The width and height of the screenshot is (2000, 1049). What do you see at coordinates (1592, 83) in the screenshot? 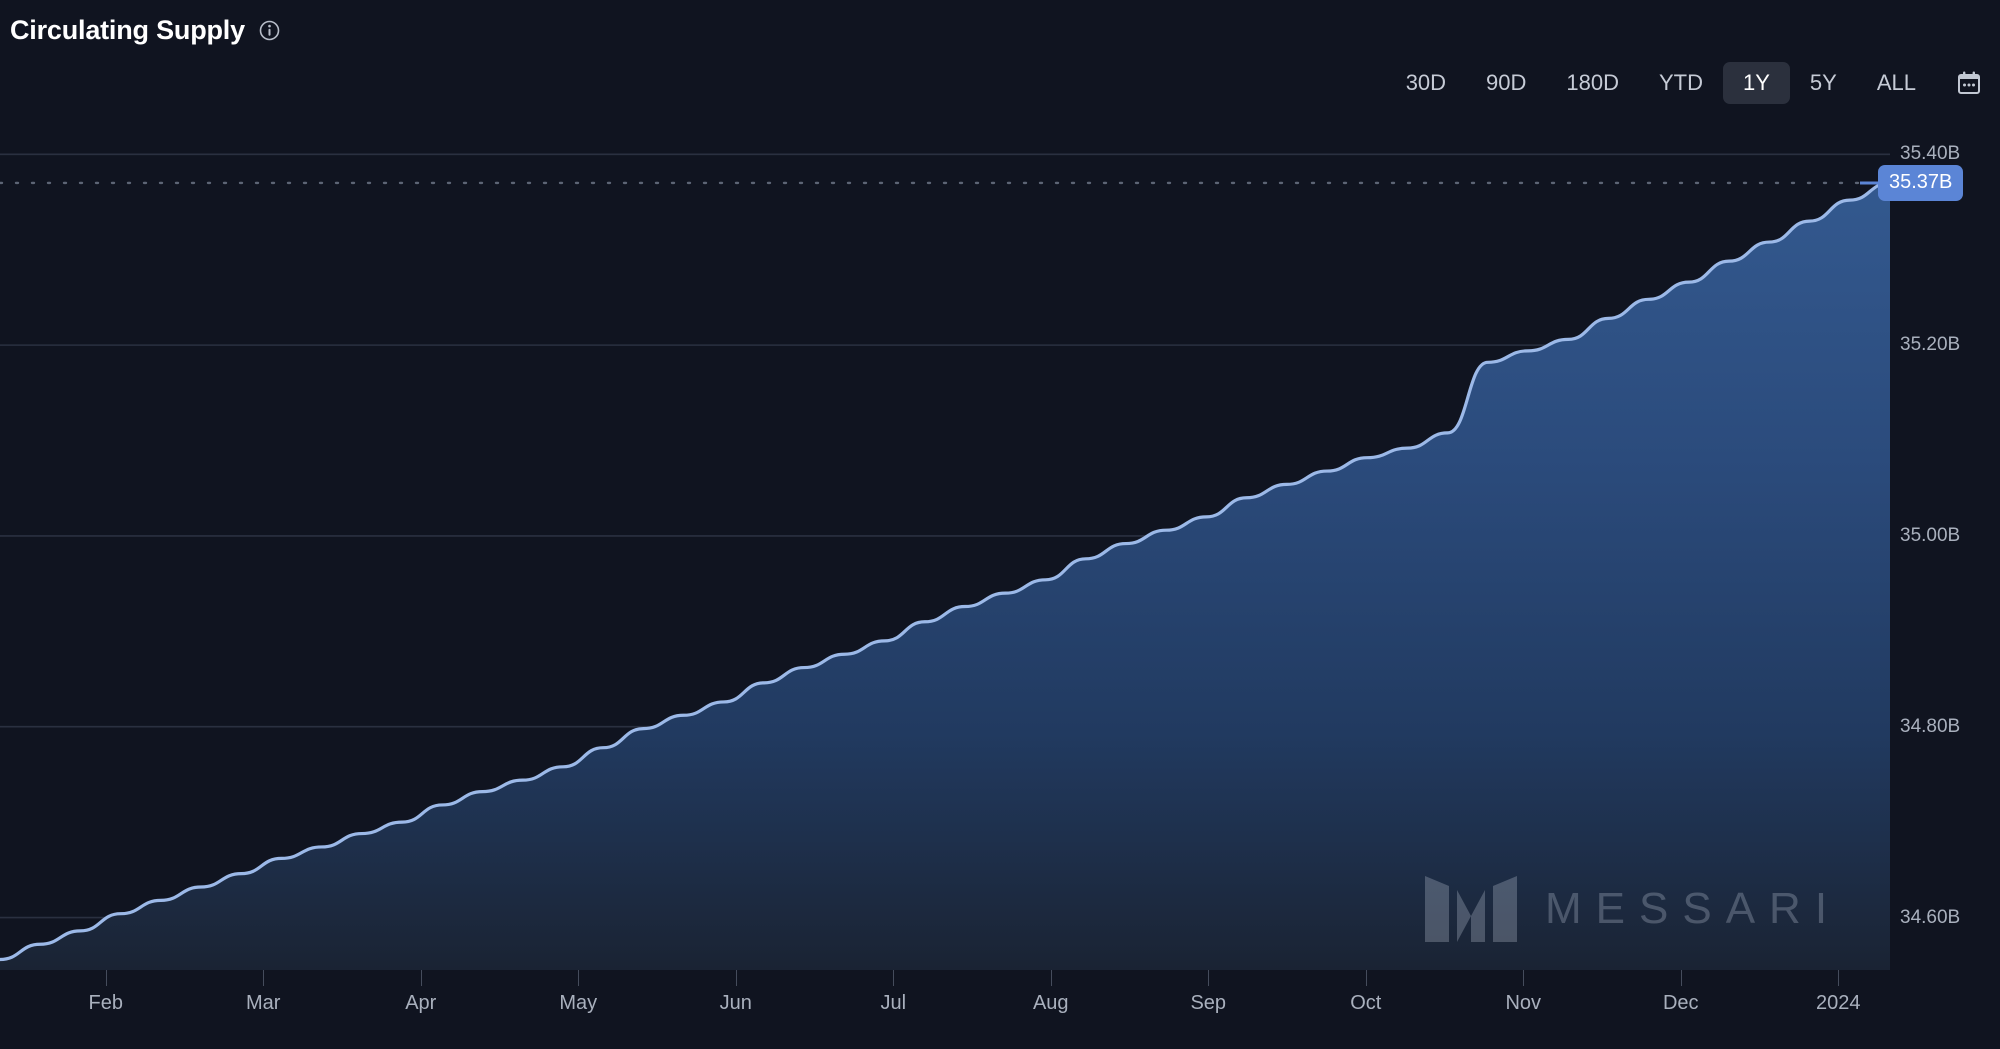
I see `range-option-180d: 180D` at bounding box center [1592, 83].